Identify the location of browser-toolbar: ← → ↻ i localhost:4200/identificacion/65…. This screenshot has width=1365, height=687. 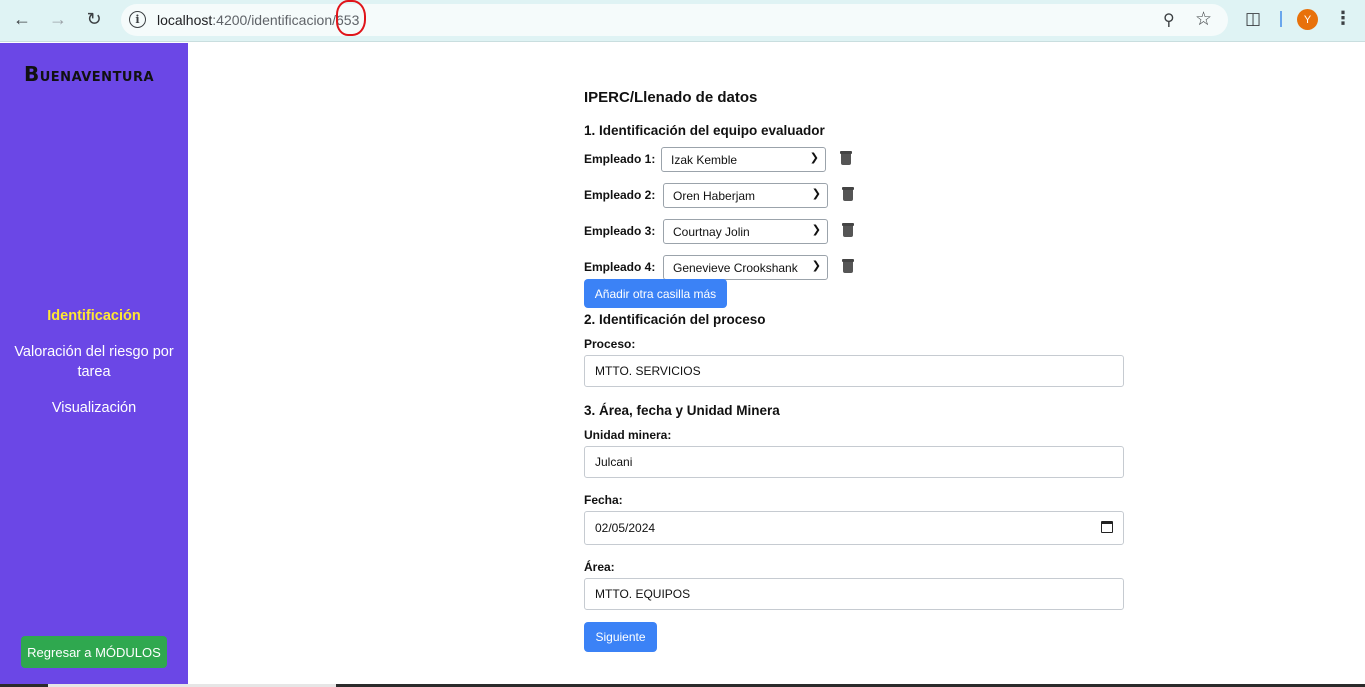
(682, 21).